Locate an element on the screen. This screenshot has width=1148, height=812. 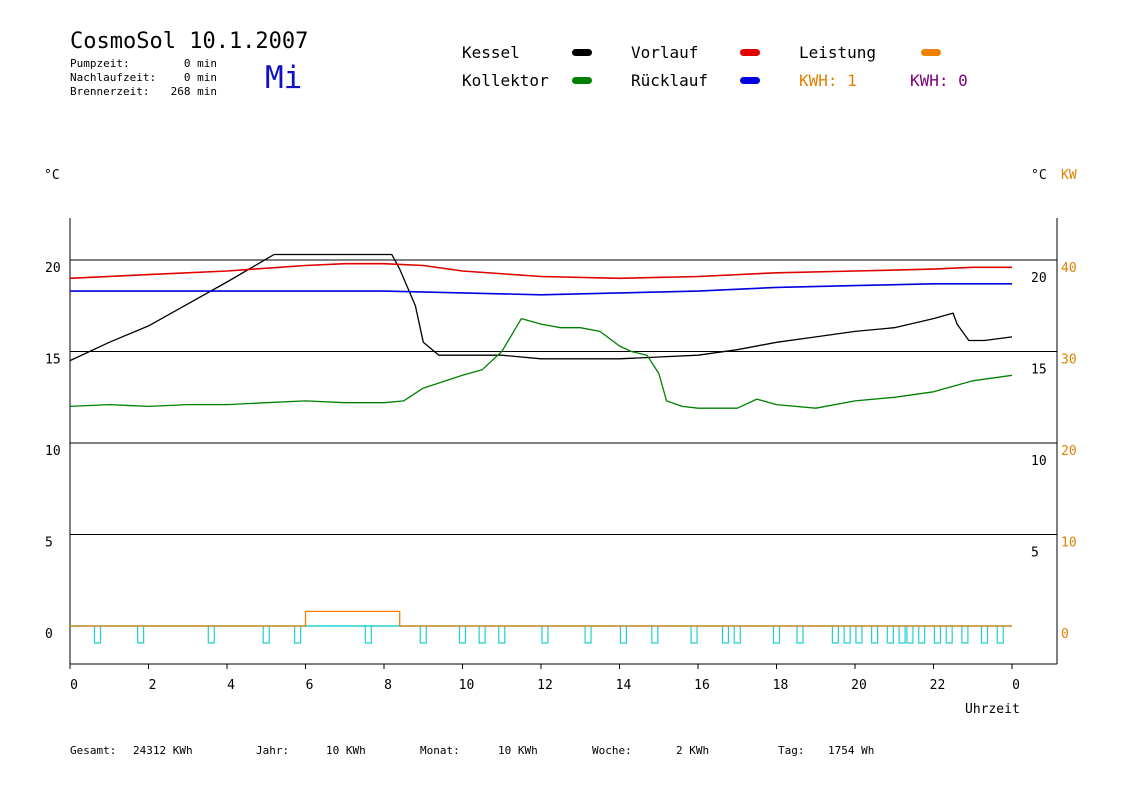
y-tick-label-right-c-15: 15 is located at coordinates (1039, 370).